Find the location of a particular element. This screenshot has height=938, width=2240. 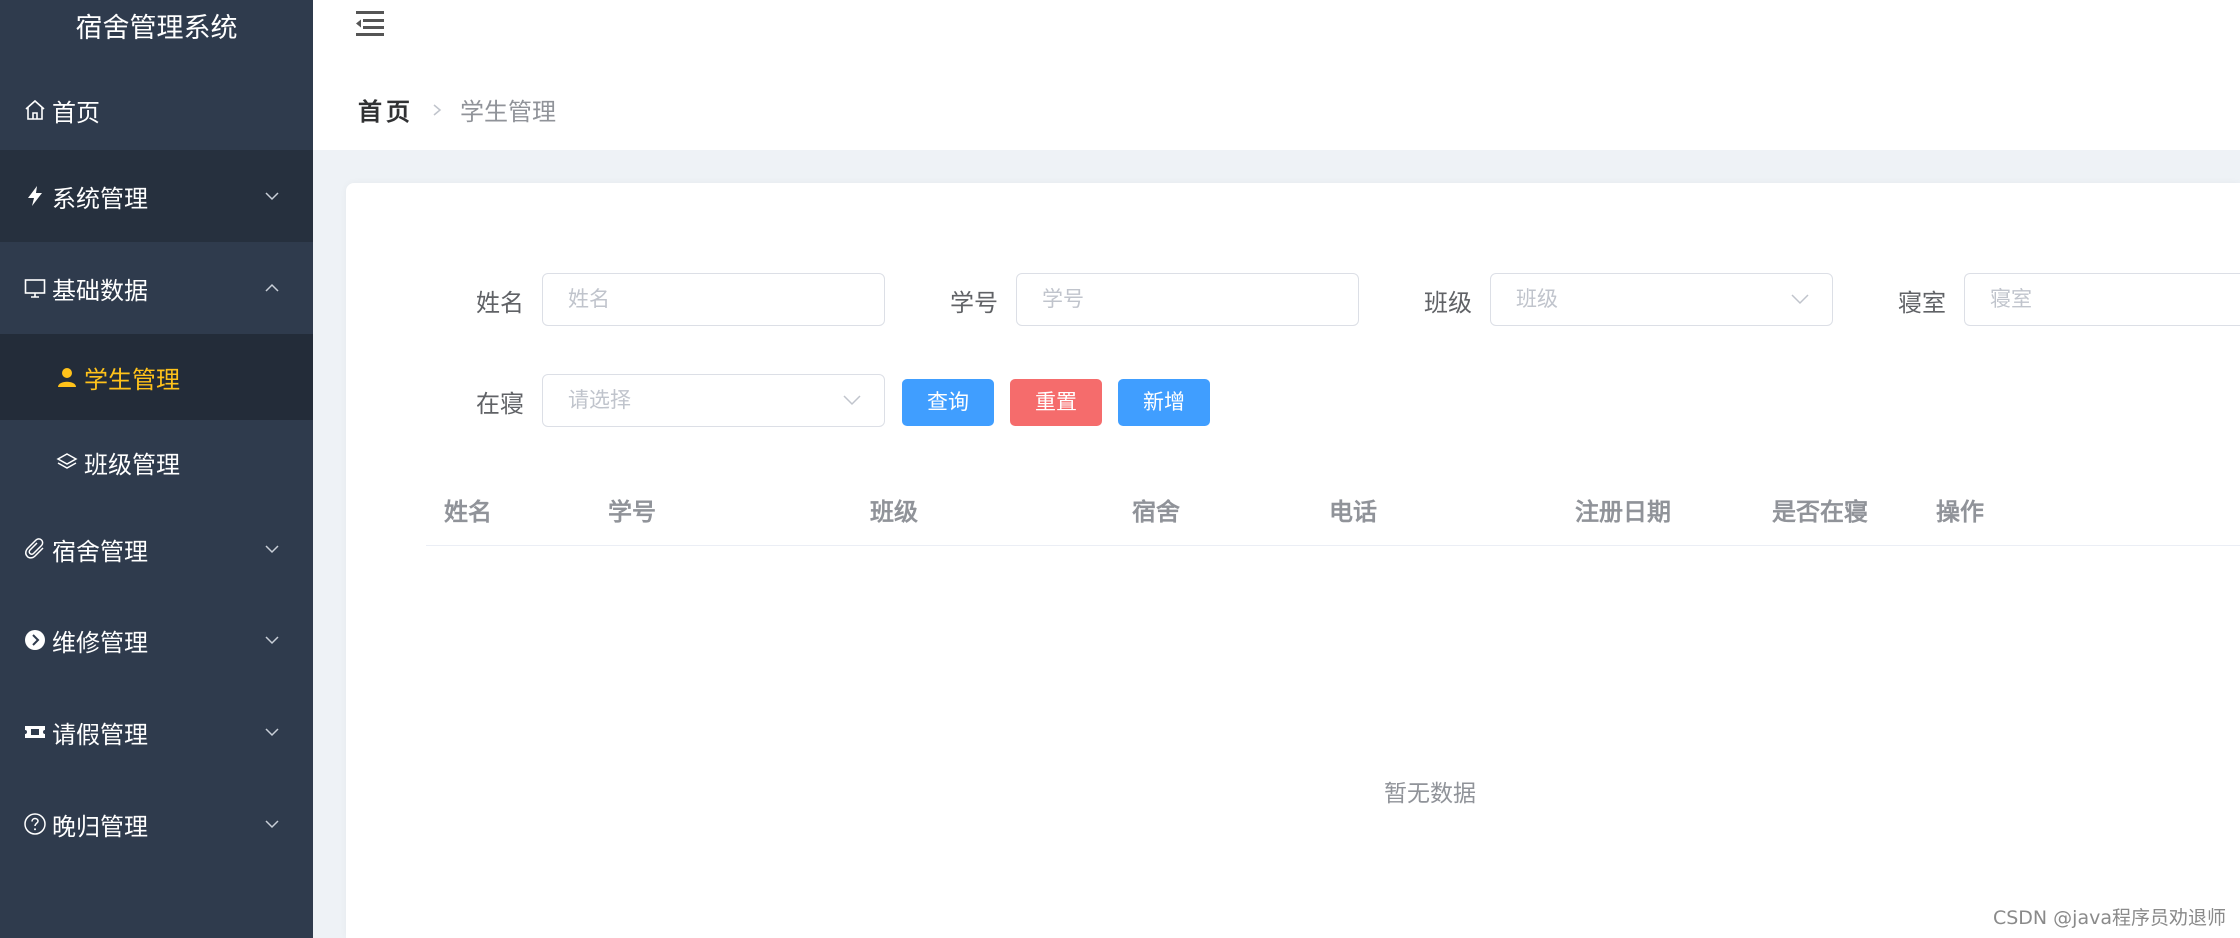

reset-button: 重置 is located at coordinates (1056, 402).